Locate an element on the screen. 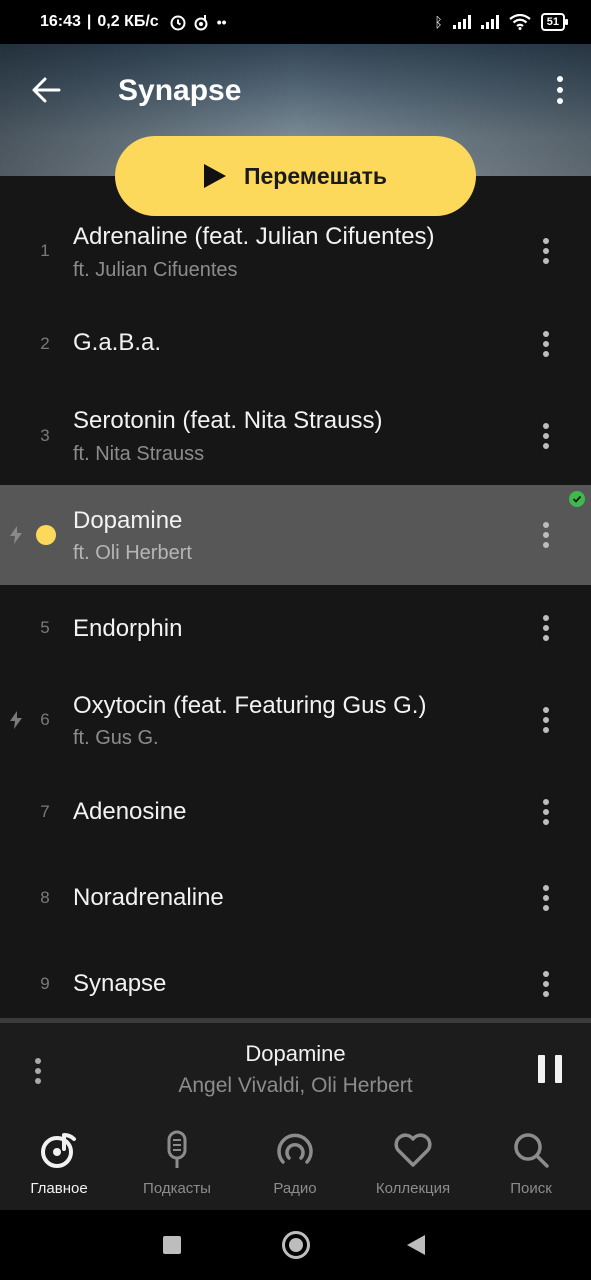  music-home-icon is located at coordinates (59, 1150).